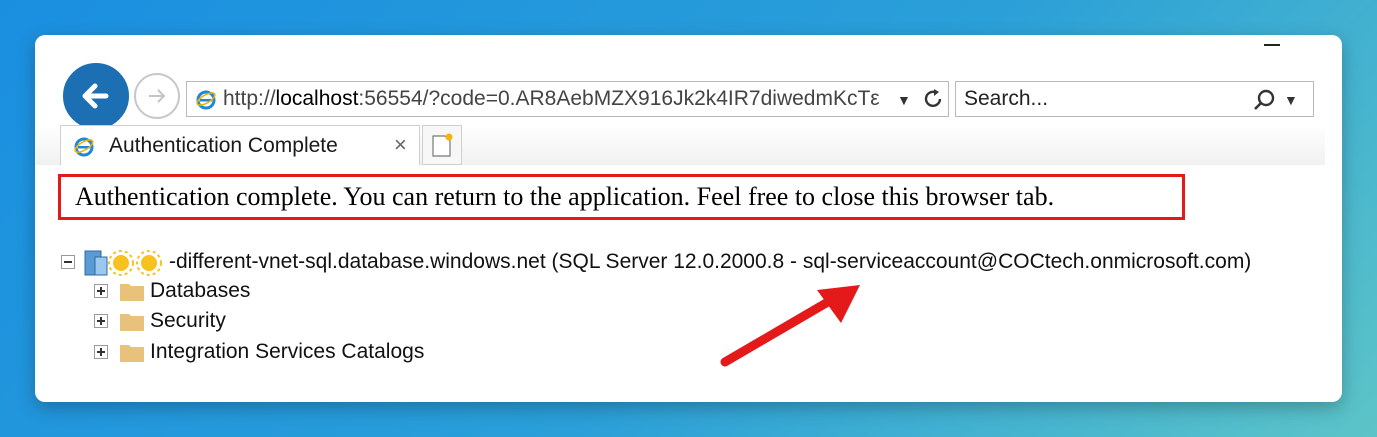 This screenshot has height=437, width=1377. What do you see at coordinates (1272, 45) in the screenshot?
I see `minimize-button` at bounding box center [1272, 45].